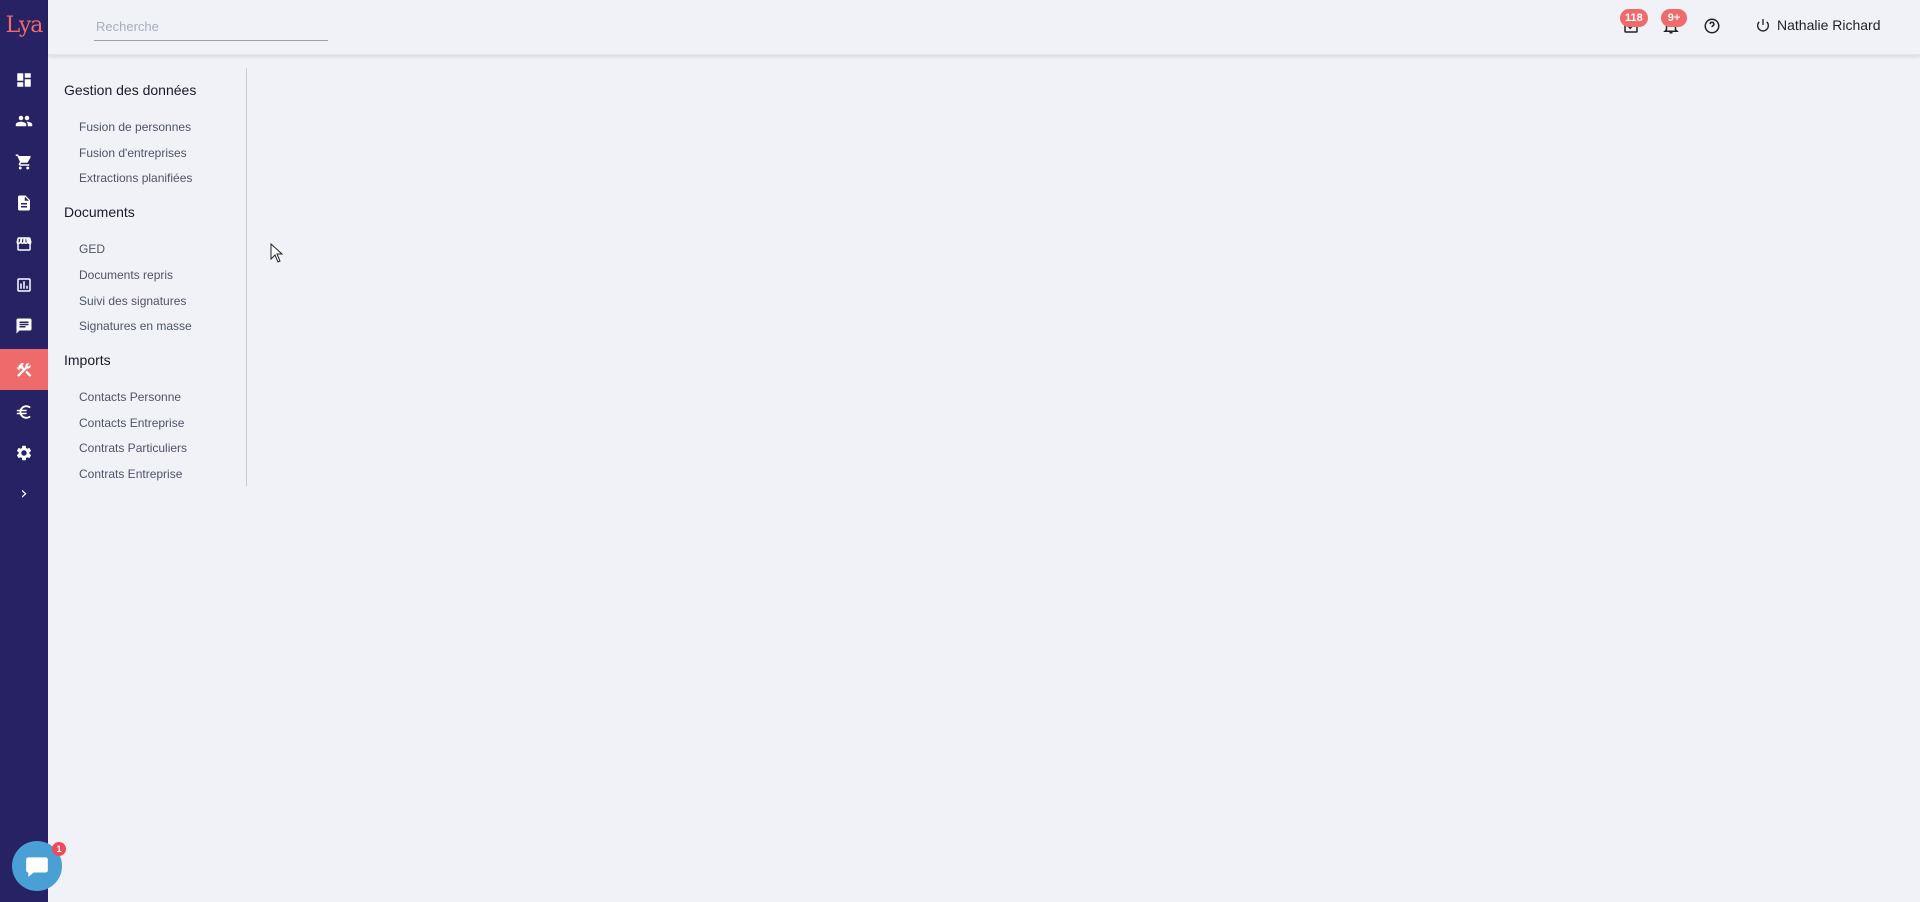  I want to click on tools-icon, so click(24, 369).